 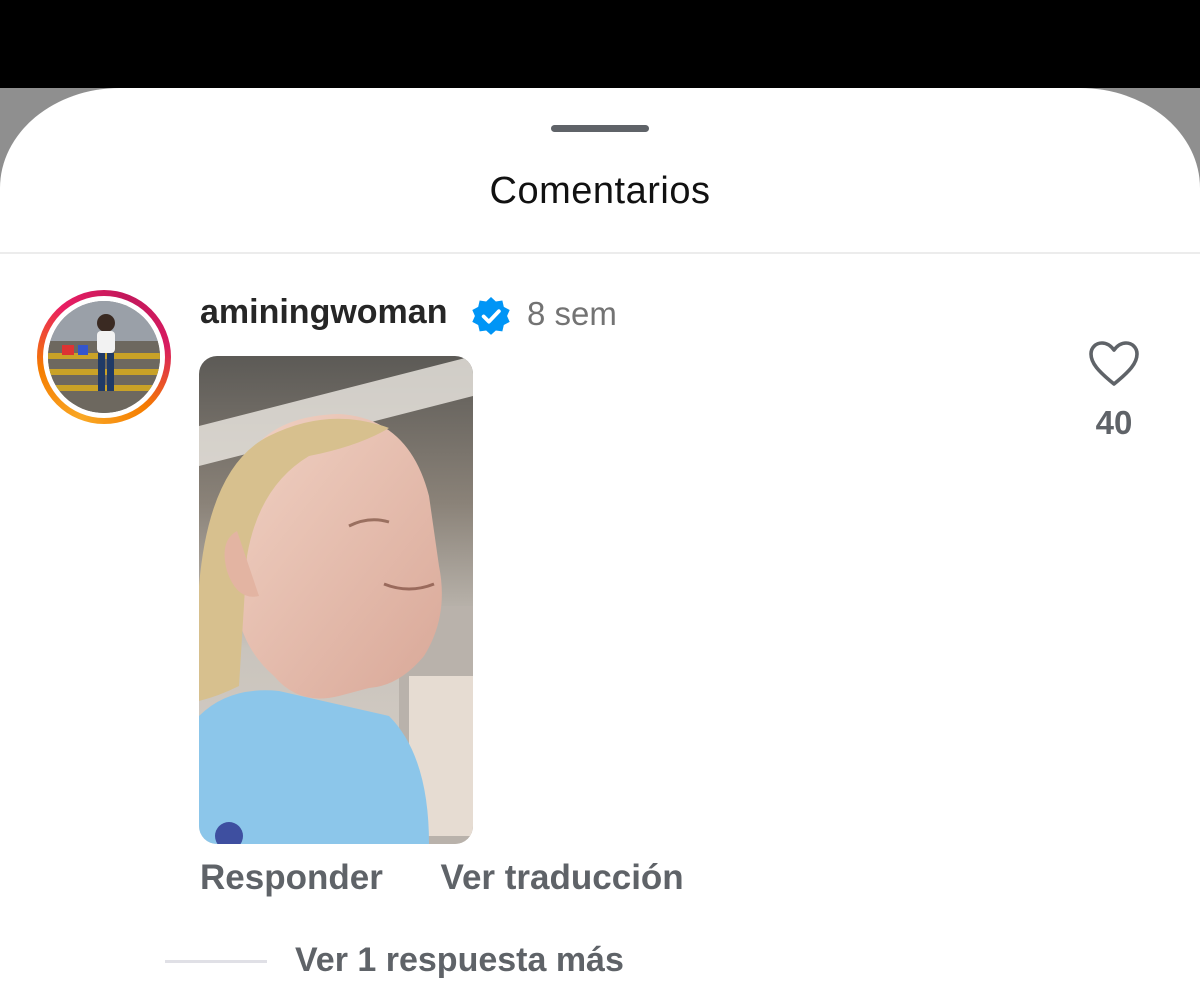 I want to click on sheet-drag-handle, so click(x=600, y=128).